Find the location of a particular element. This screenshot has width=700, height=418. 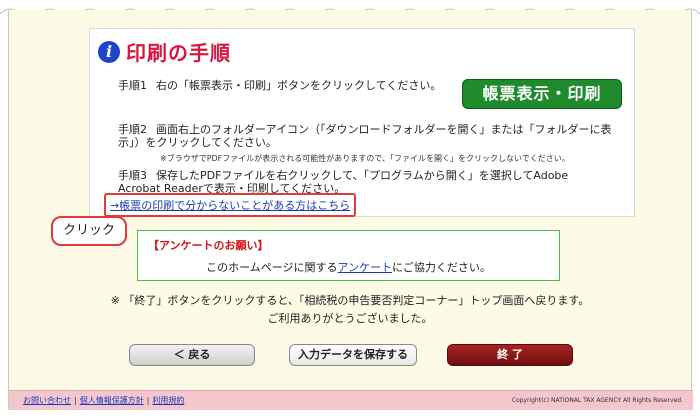

step-3-label: 手順3 is located at coordinates (132, 175).